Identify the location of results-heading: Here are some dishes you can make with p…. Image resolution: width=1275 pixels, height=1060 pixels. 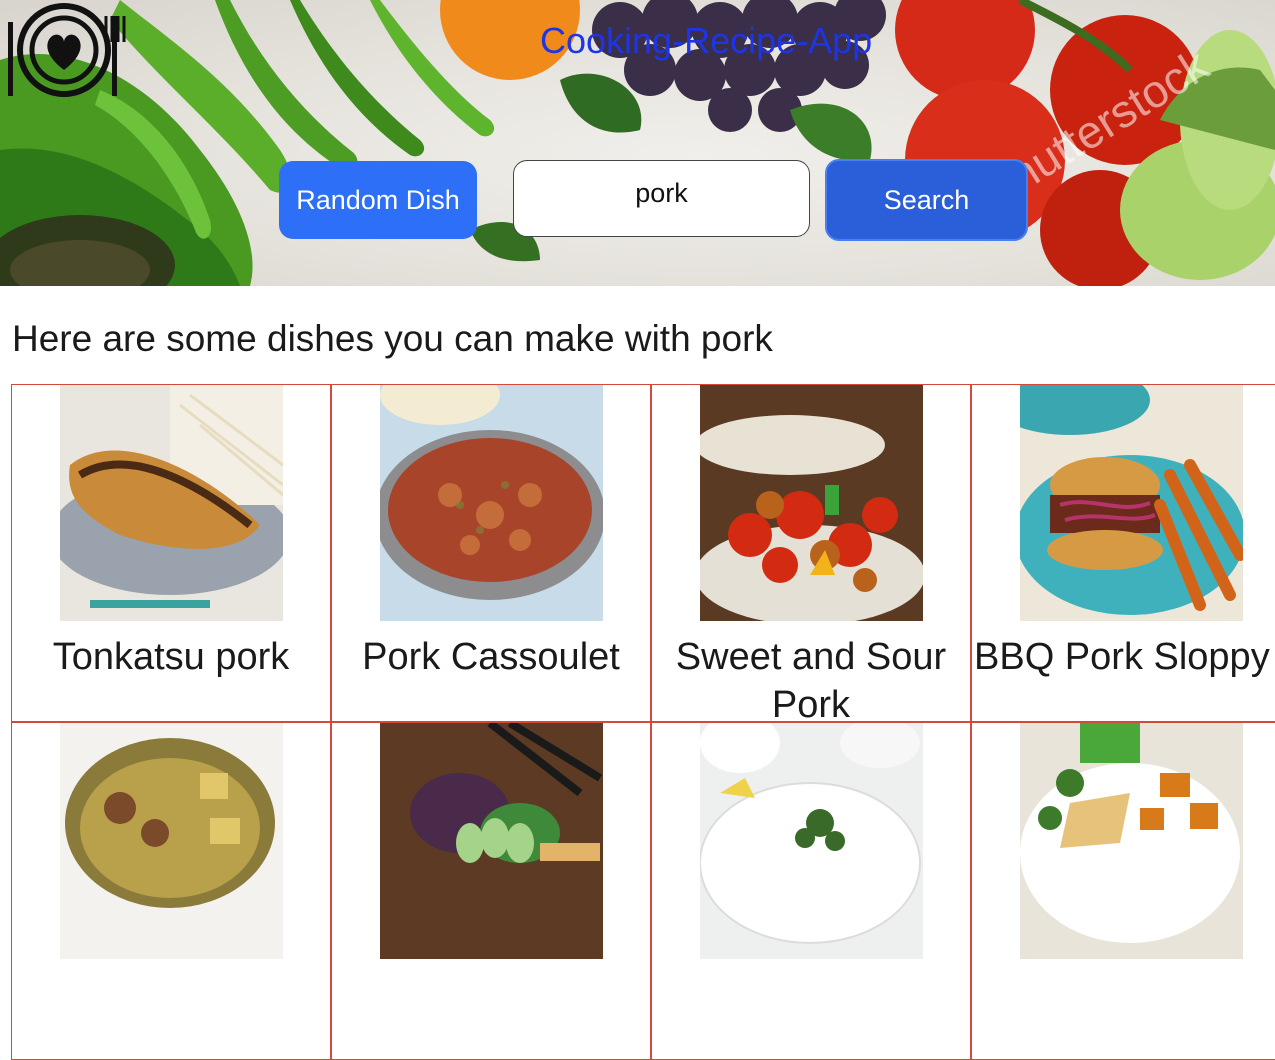
(392, 338).